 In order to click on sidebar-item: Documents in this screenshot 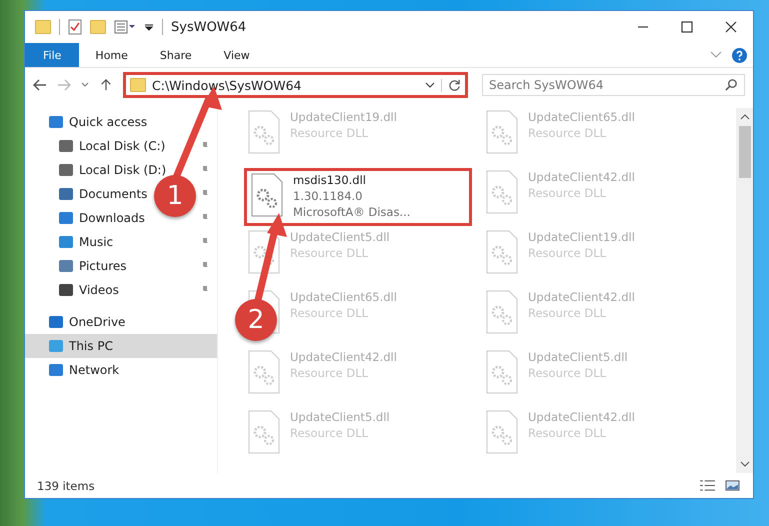, I will do `click(113, 194)`.